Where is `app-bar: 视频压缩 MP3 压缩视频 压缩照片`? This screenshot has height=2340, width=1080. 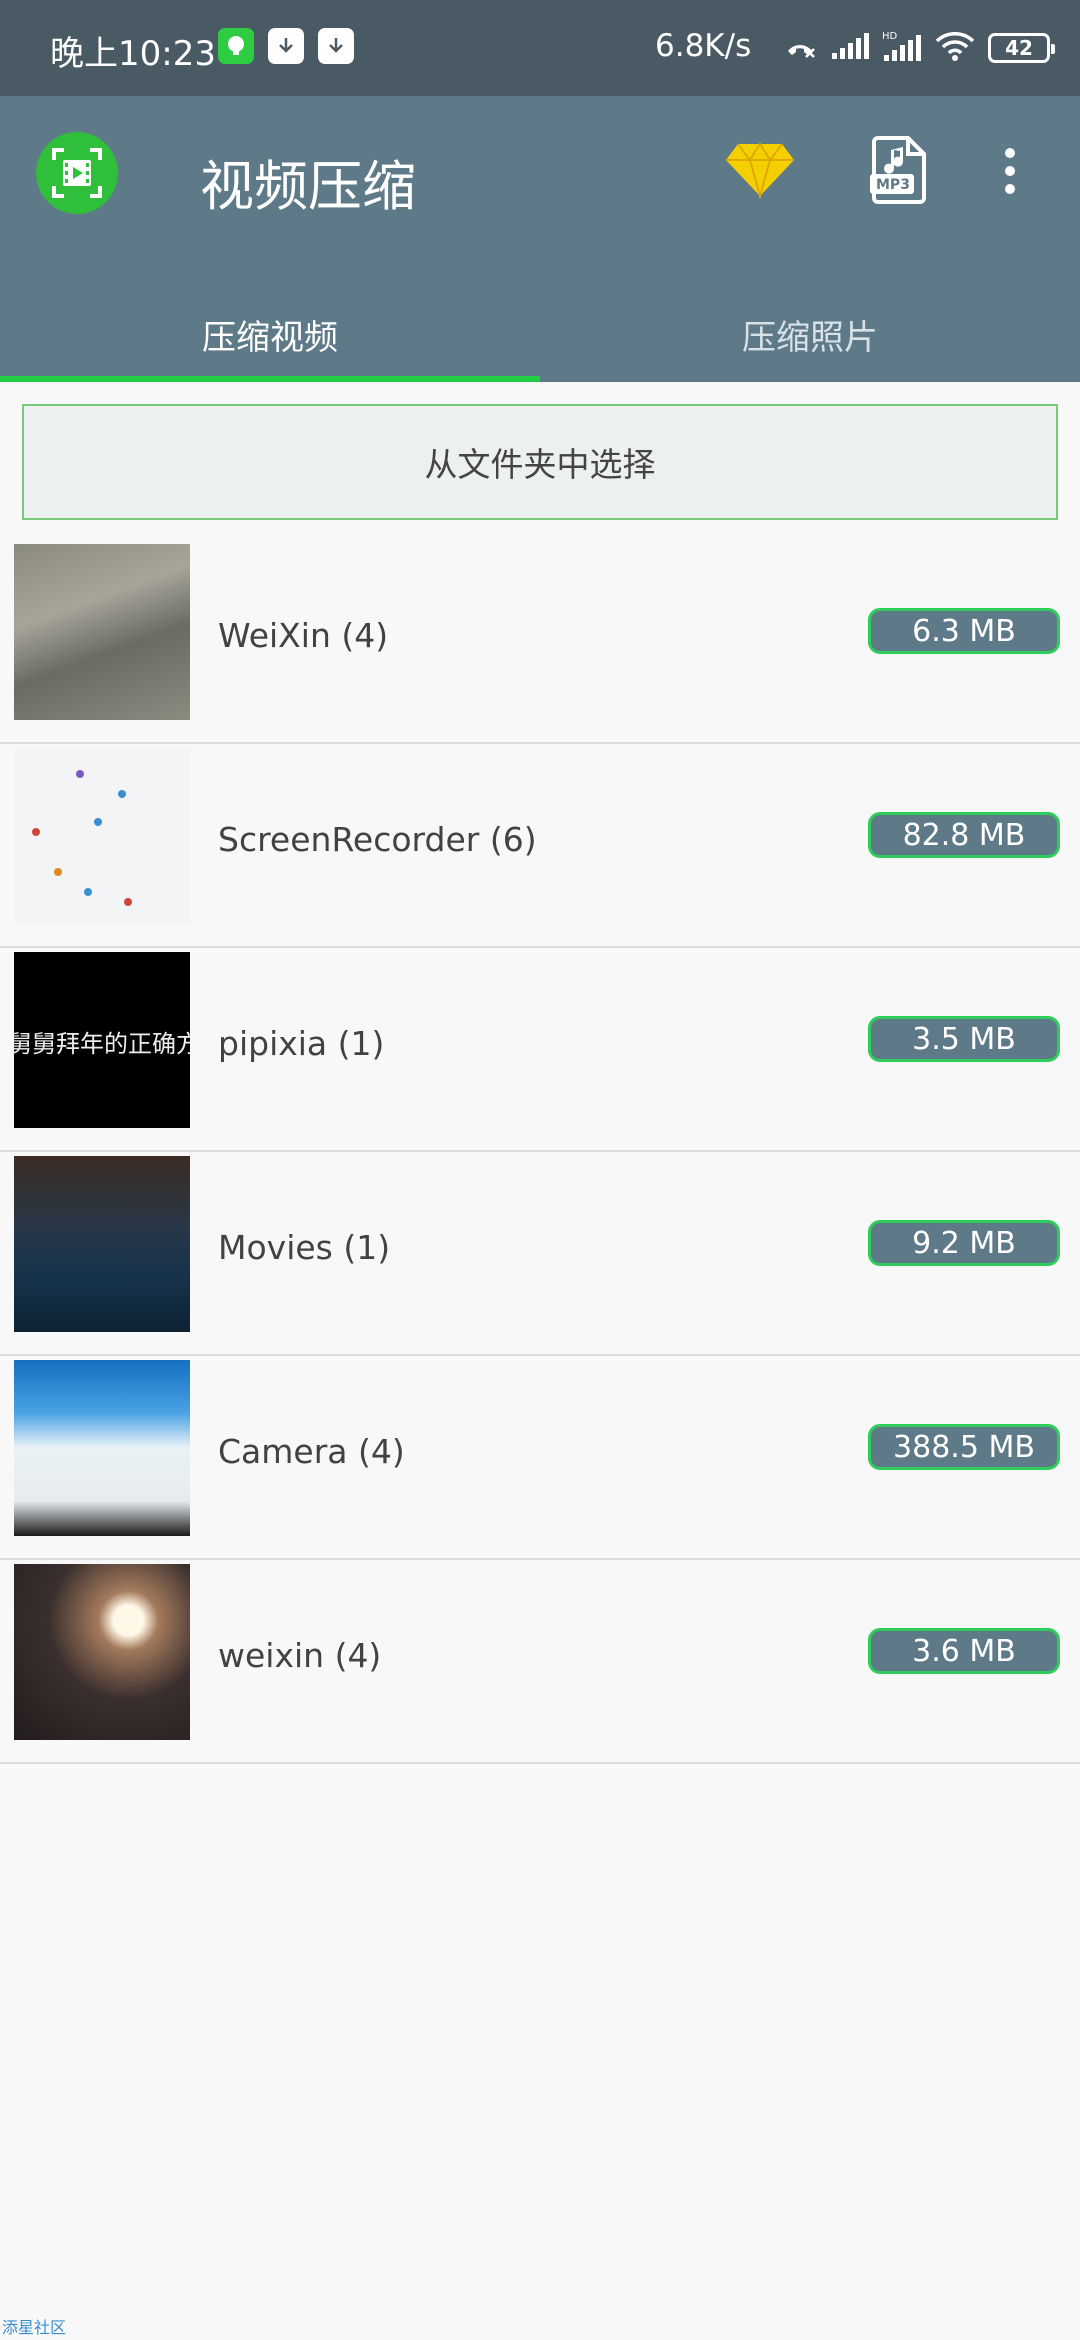
app-bar: 视频压缩 MP3 压缩视频 压缩照片 is located at coordinates (540, 239).